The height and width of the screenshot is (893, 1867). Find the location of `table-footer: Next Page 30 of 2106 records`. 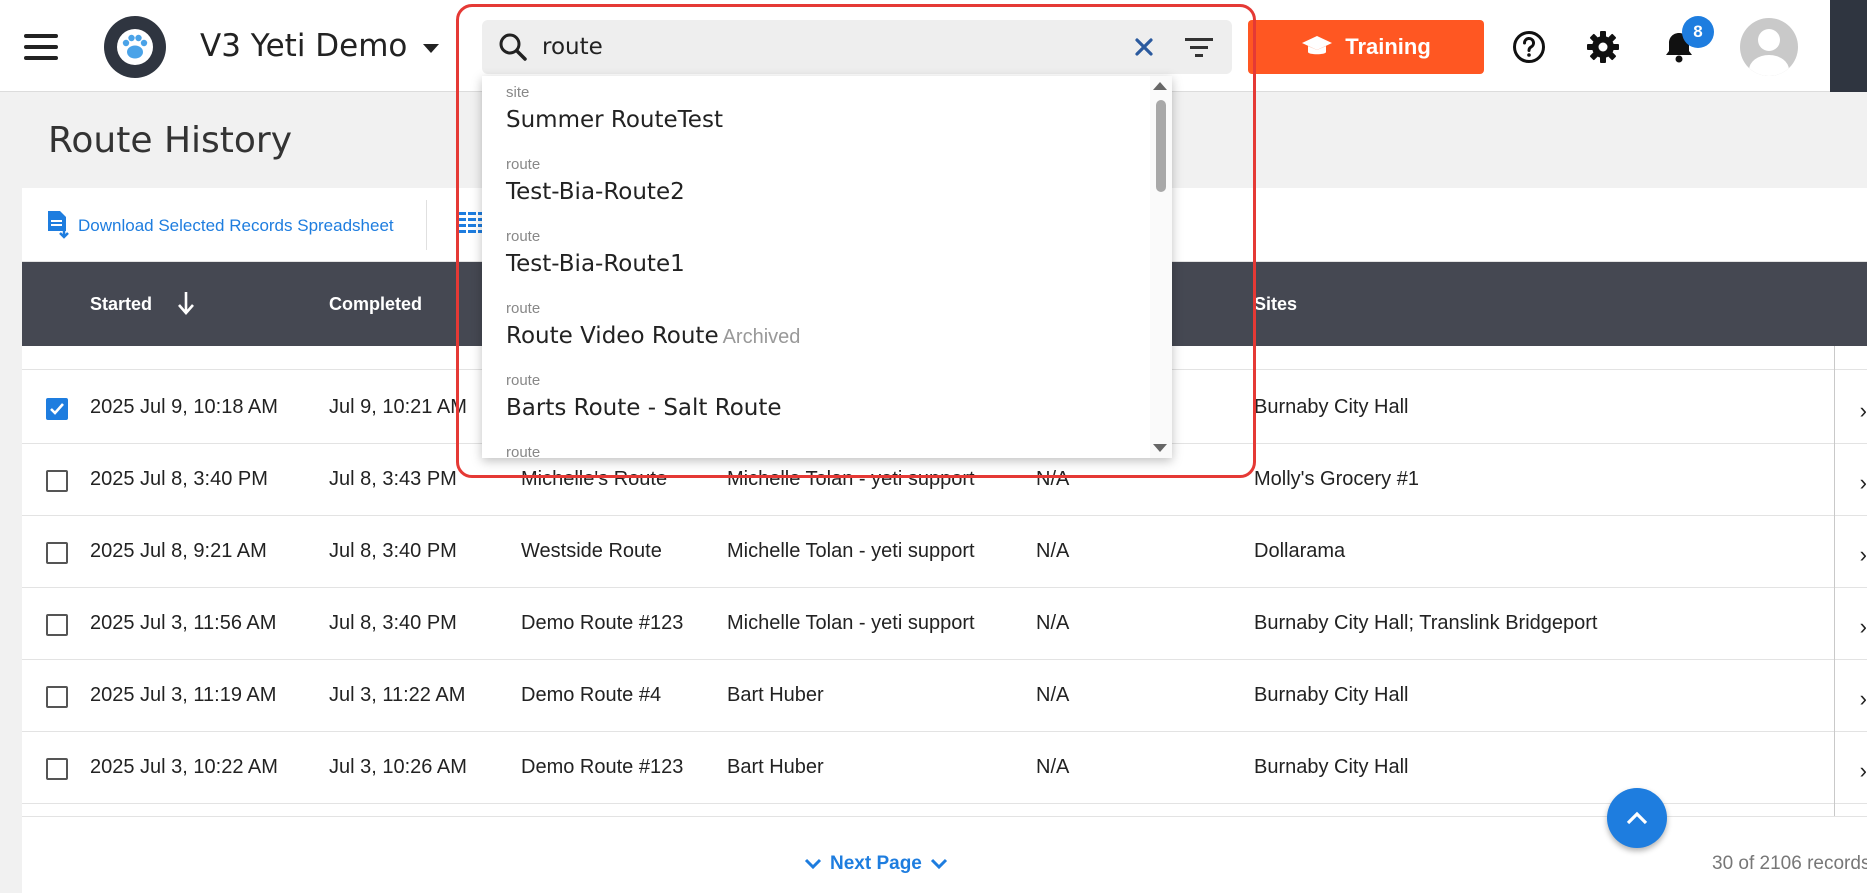

table-footer: Next Page 30 of 2106 records is located at coordinates (944, 854).